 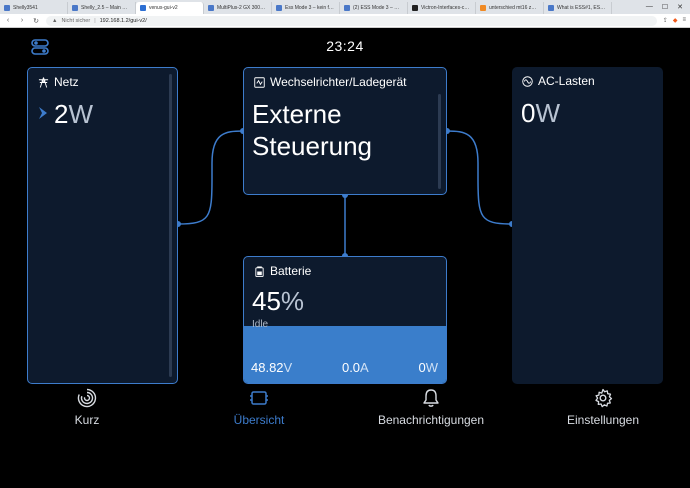 I want to click on browser-tab: venus-gui-v2, so click(x=170, y=8).